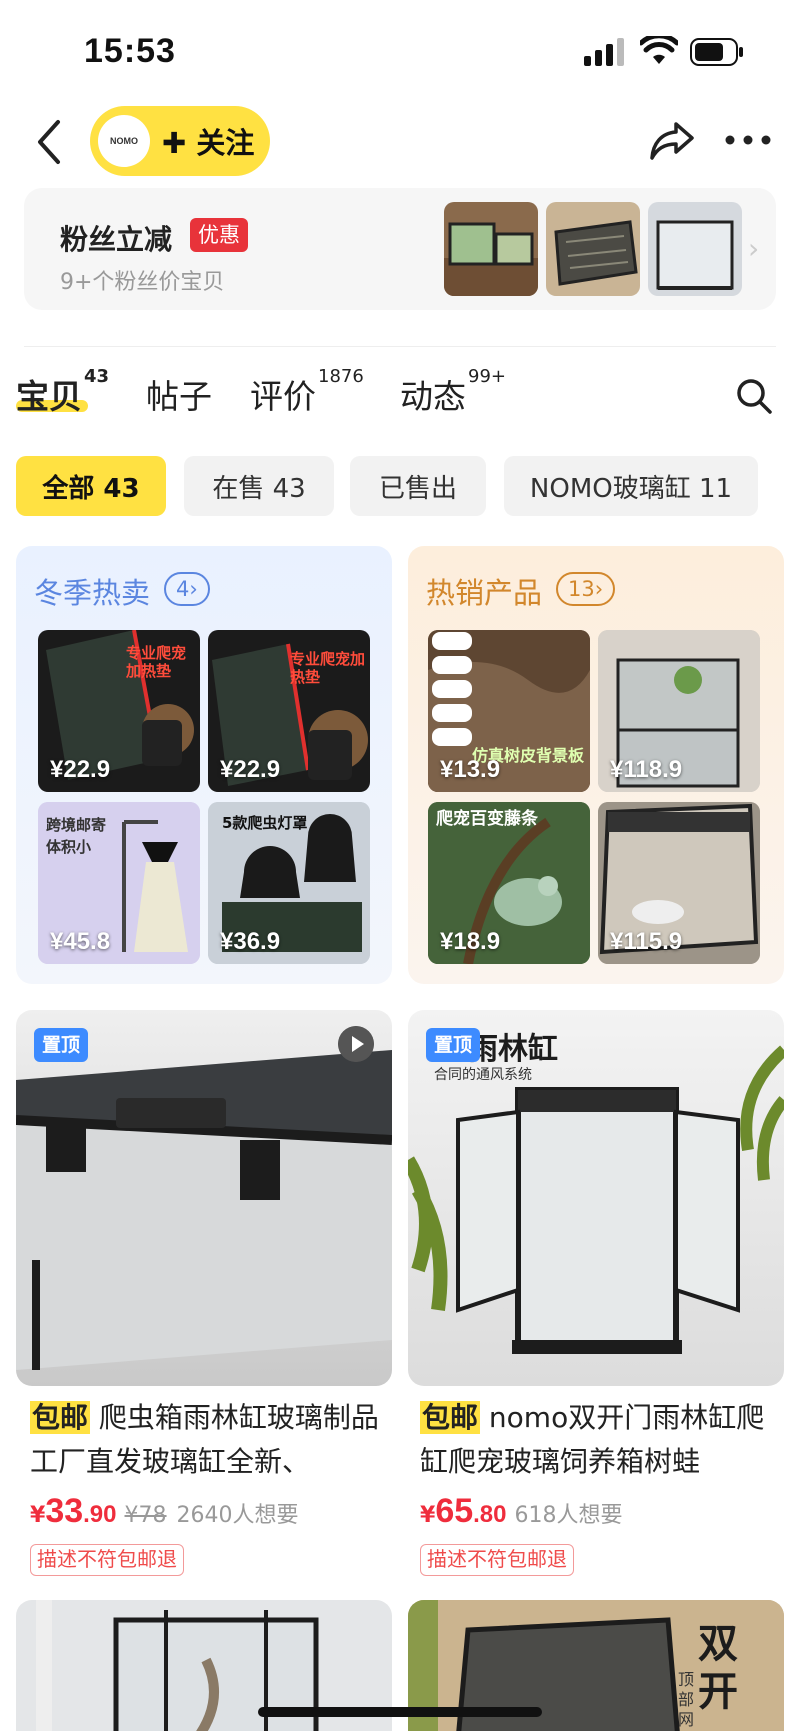  What do you see at coordinates (646, 769) in the screenshot?
I see `tile-price: ¥118.9` at bounding box center [646, 769].